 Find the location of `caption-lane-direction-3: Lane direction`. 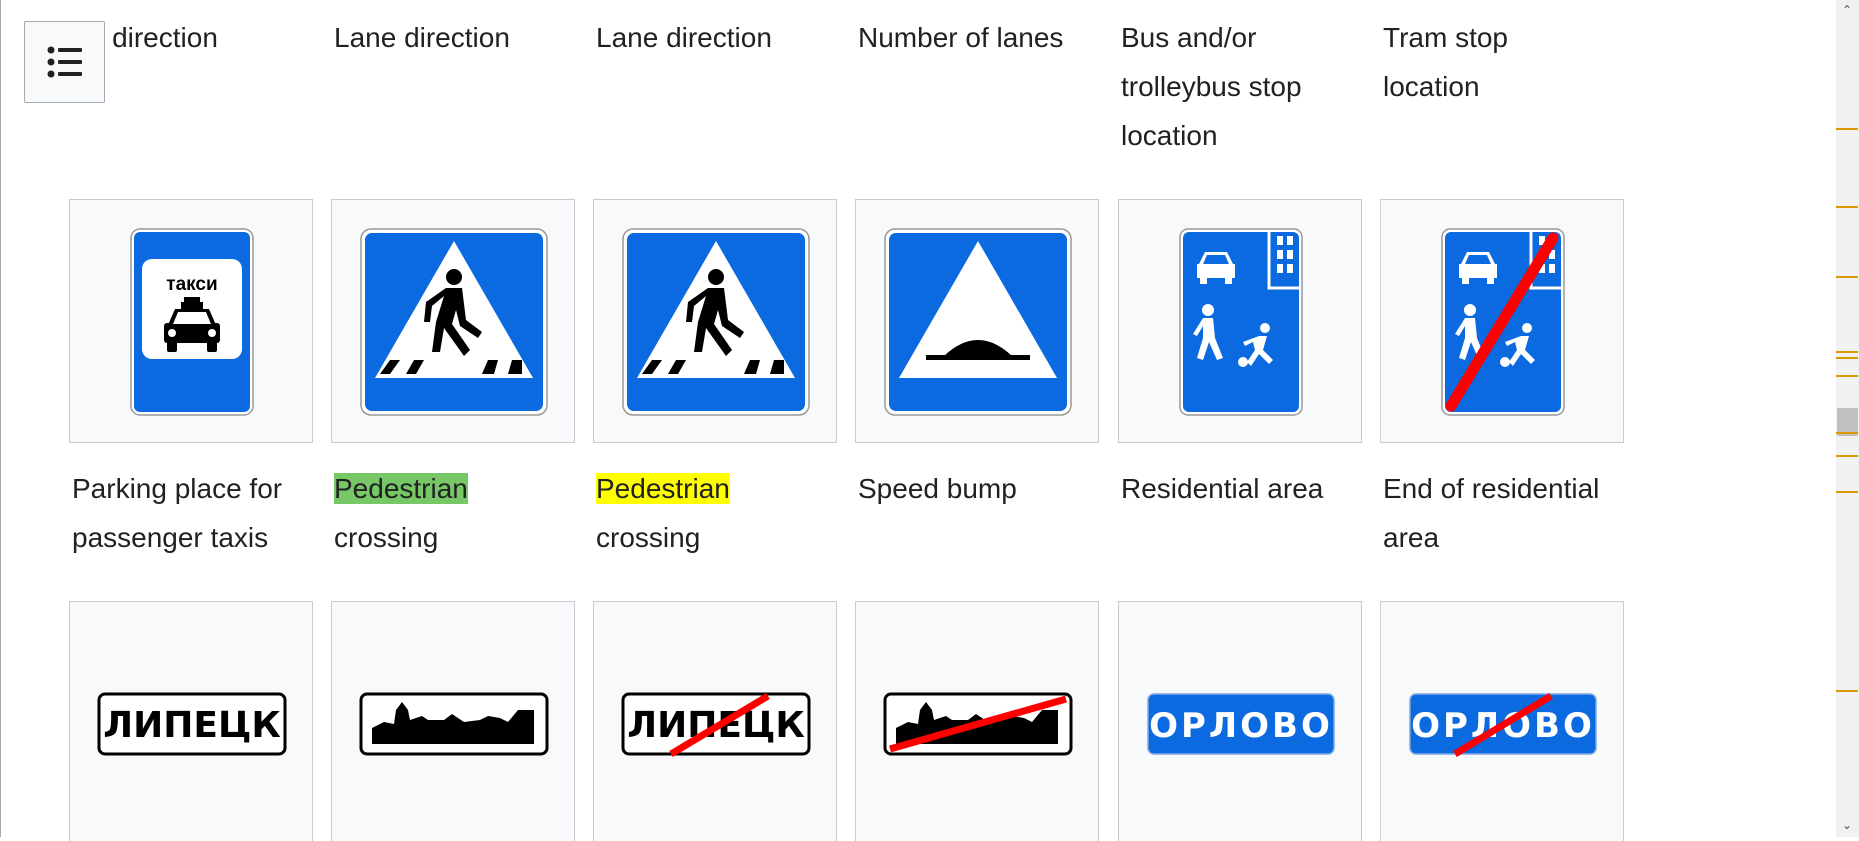

caption-lane-direction-3: Lane direction is located at coordinates (684, 37).